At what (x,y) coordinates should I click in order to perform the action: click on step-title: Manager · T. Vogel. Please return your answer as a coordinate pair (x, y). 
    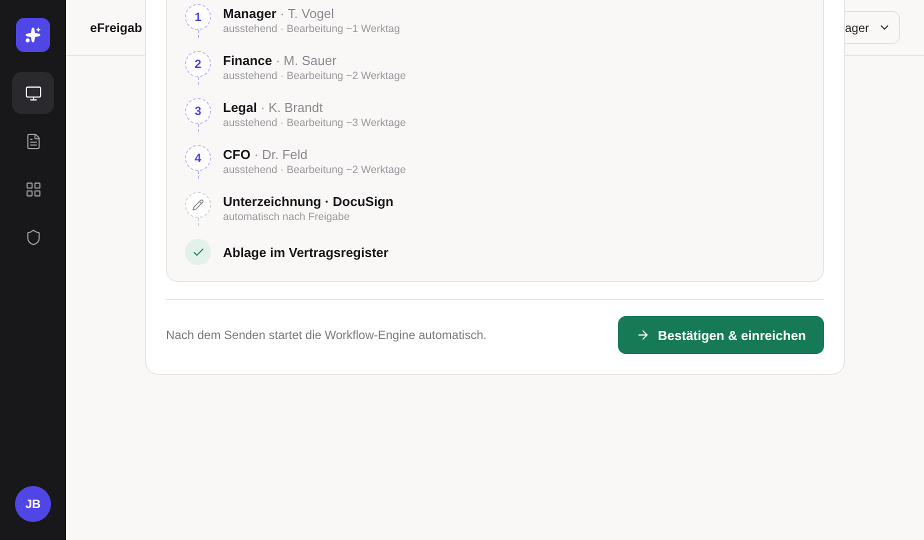
    Looking at the image, I should click on (279, 13).